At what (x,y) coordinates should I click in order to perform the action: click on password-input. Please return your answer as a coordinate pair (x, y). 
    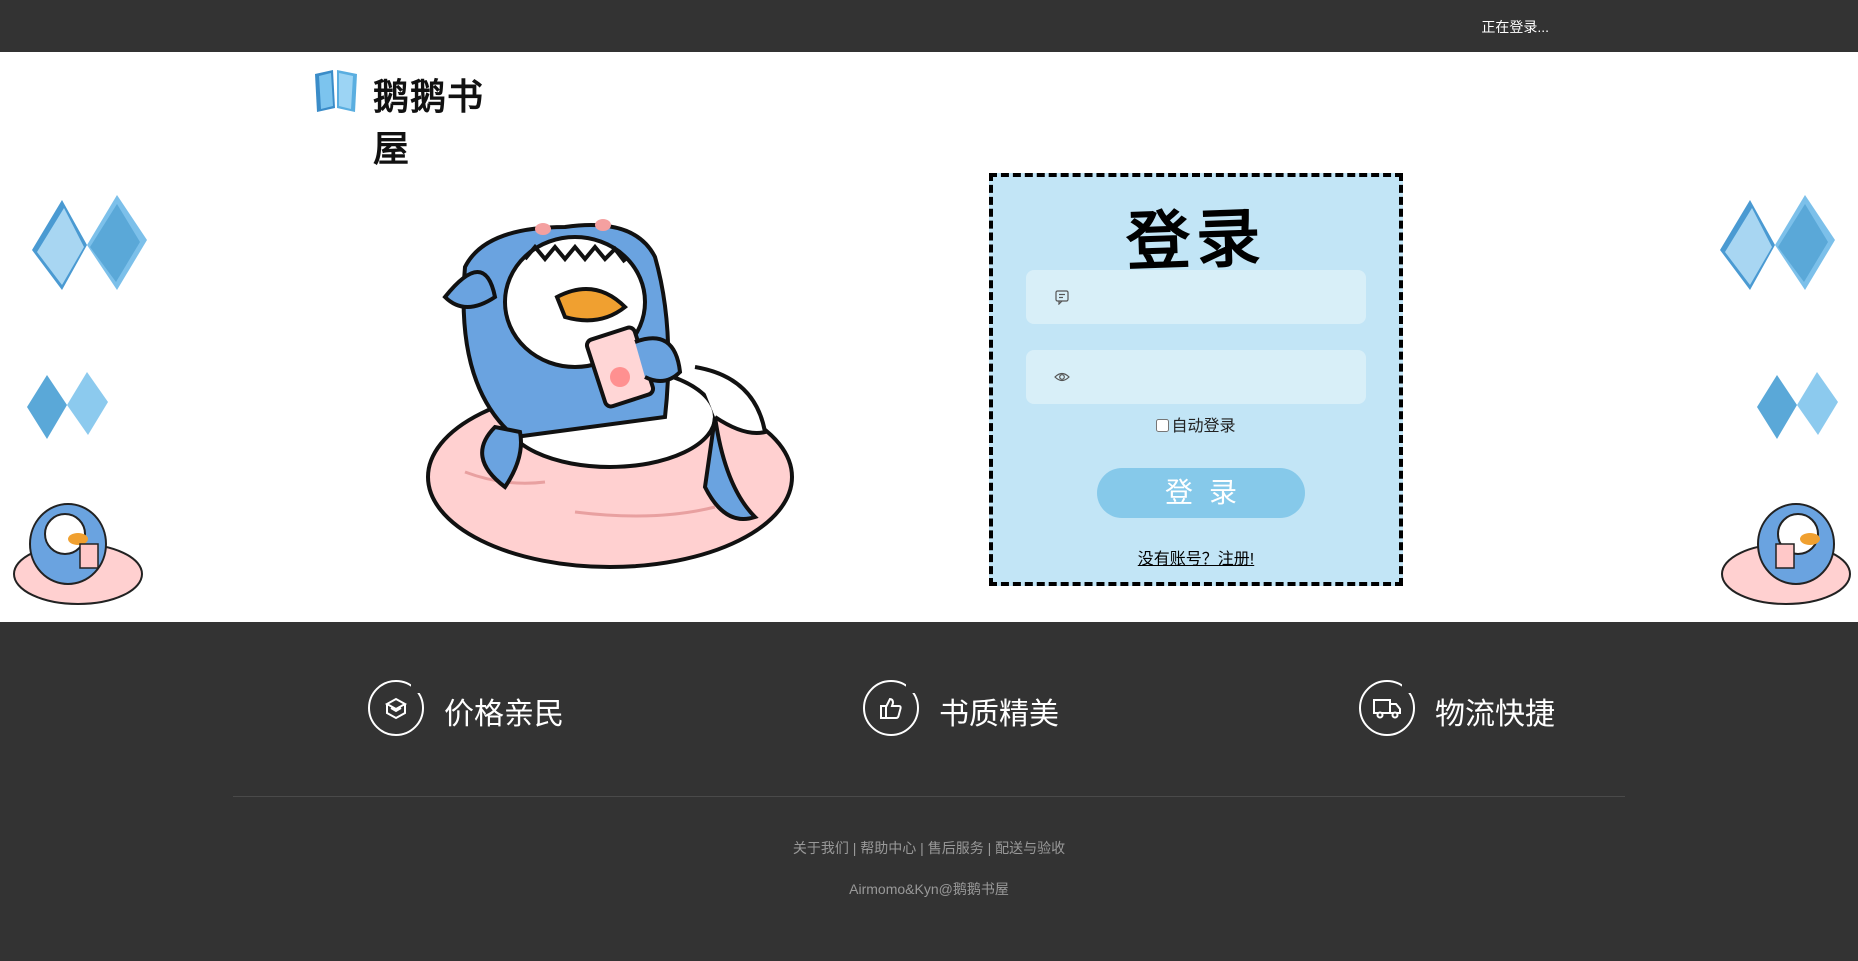
    Looking at the image, I should click on (1223, 378).